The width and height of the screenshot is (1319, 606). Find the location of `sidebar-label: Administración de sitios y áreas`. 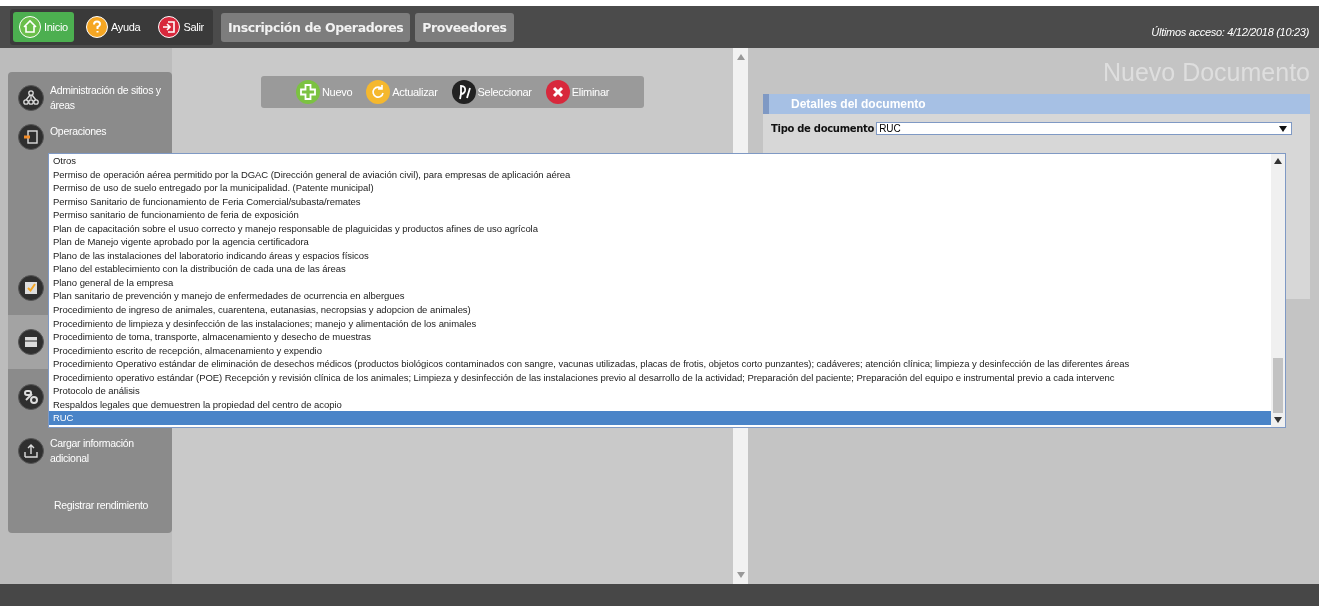

sidebar-label: Administración de sitios y áreas is located at coordinates (106, 97).